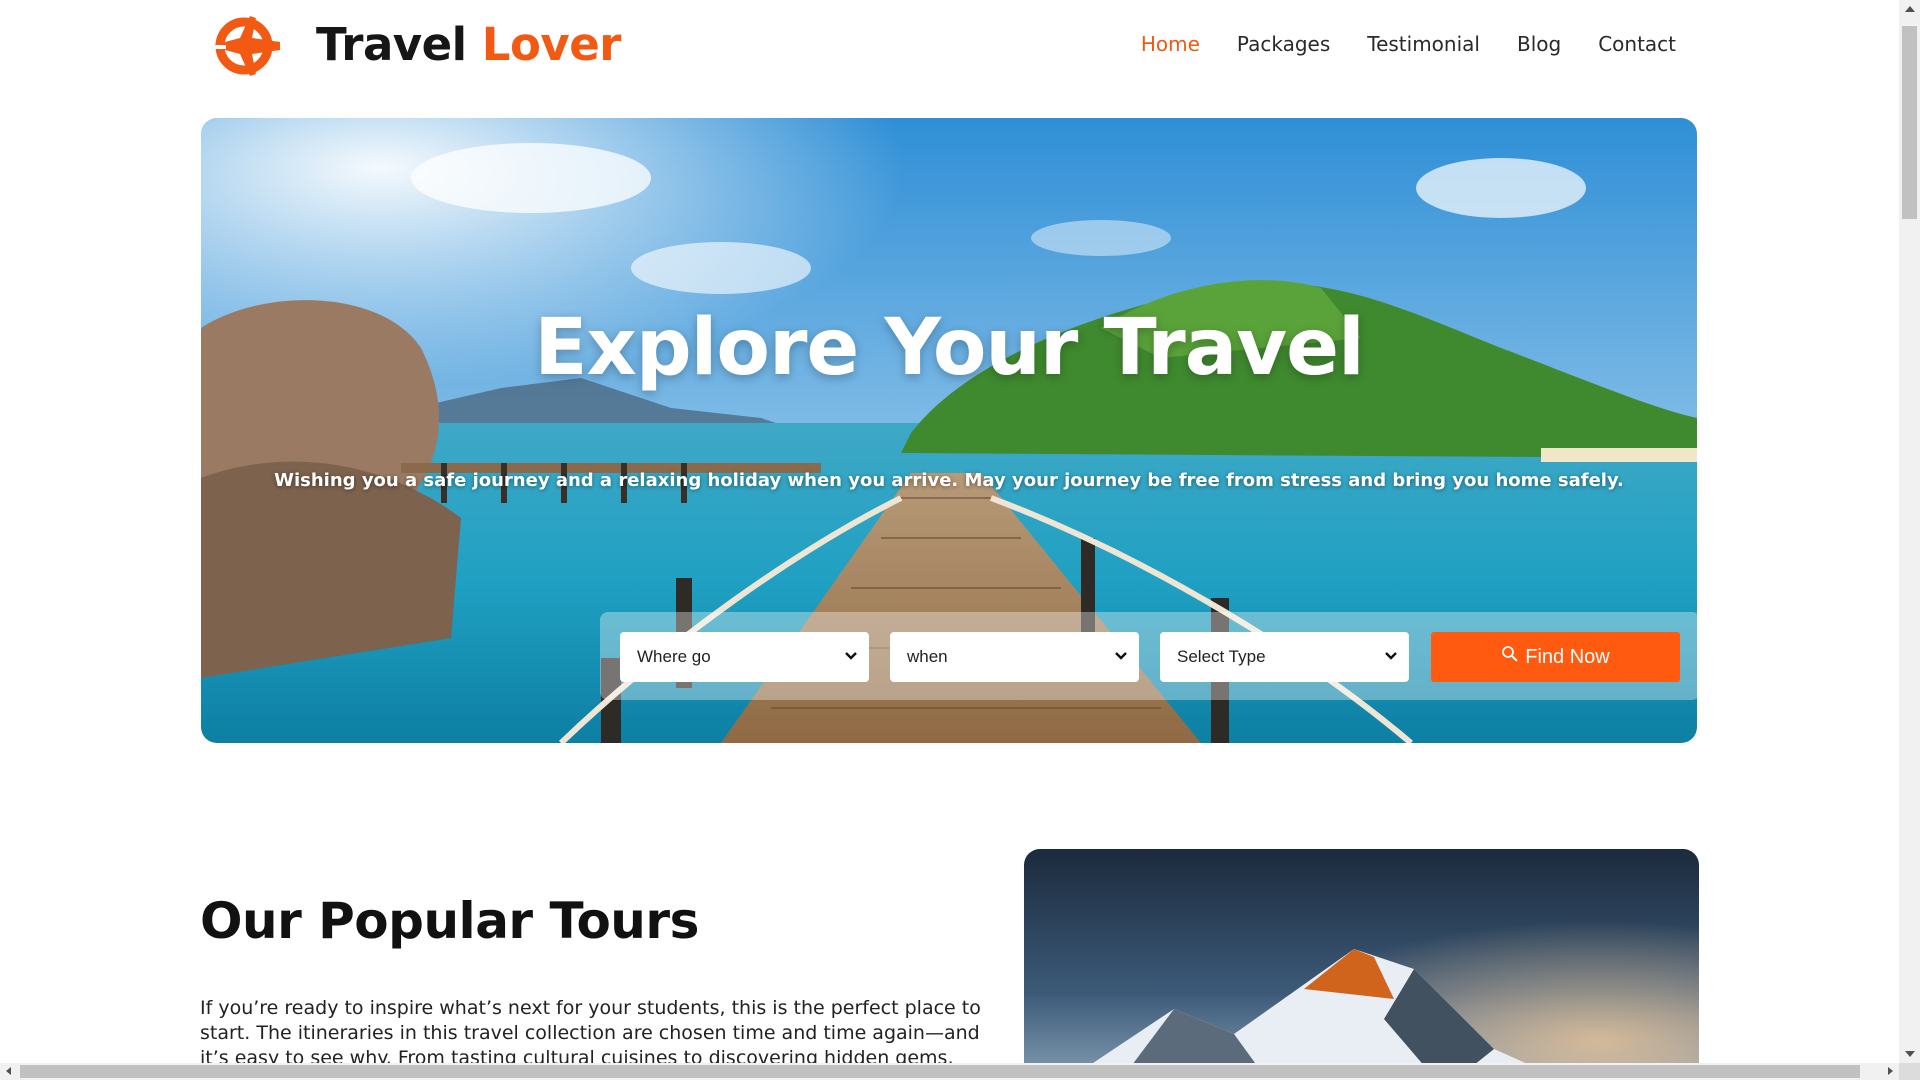  What do you see at coordinates (940, 1071) in the screenshot?
I see `horizontal-scroll-thumb` at bounding box center [940, 1071].